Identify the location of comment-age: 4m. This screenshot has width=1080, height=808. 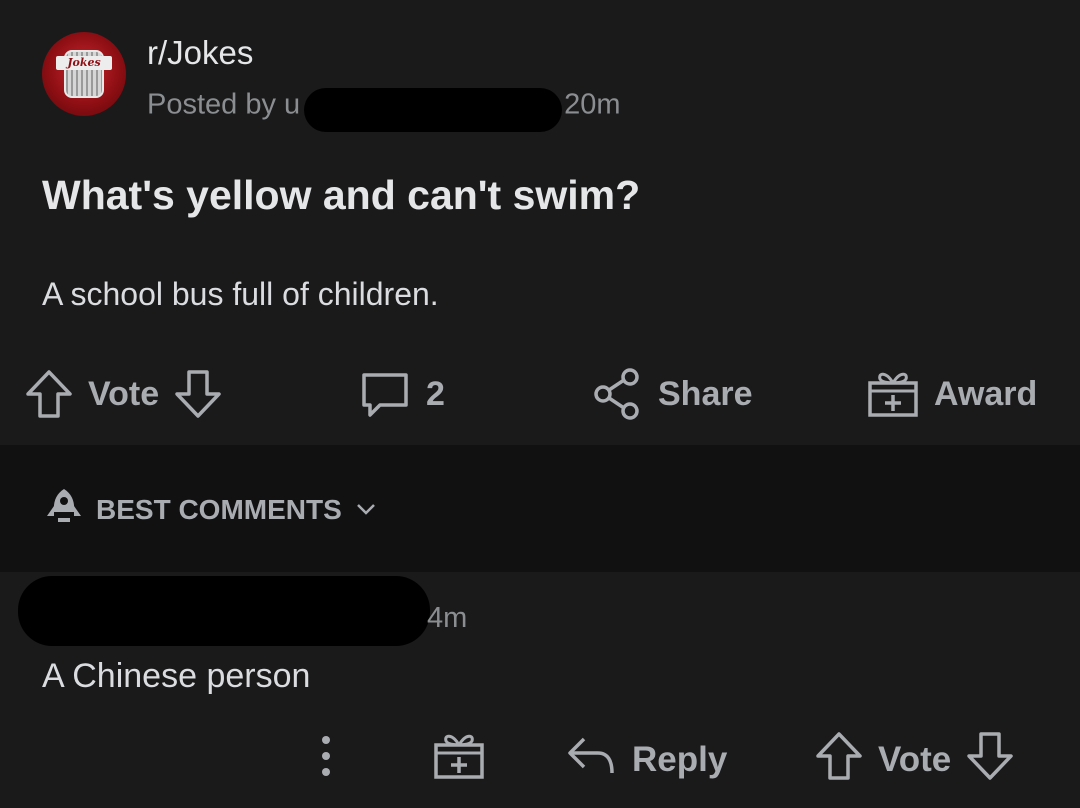
(447, 618).